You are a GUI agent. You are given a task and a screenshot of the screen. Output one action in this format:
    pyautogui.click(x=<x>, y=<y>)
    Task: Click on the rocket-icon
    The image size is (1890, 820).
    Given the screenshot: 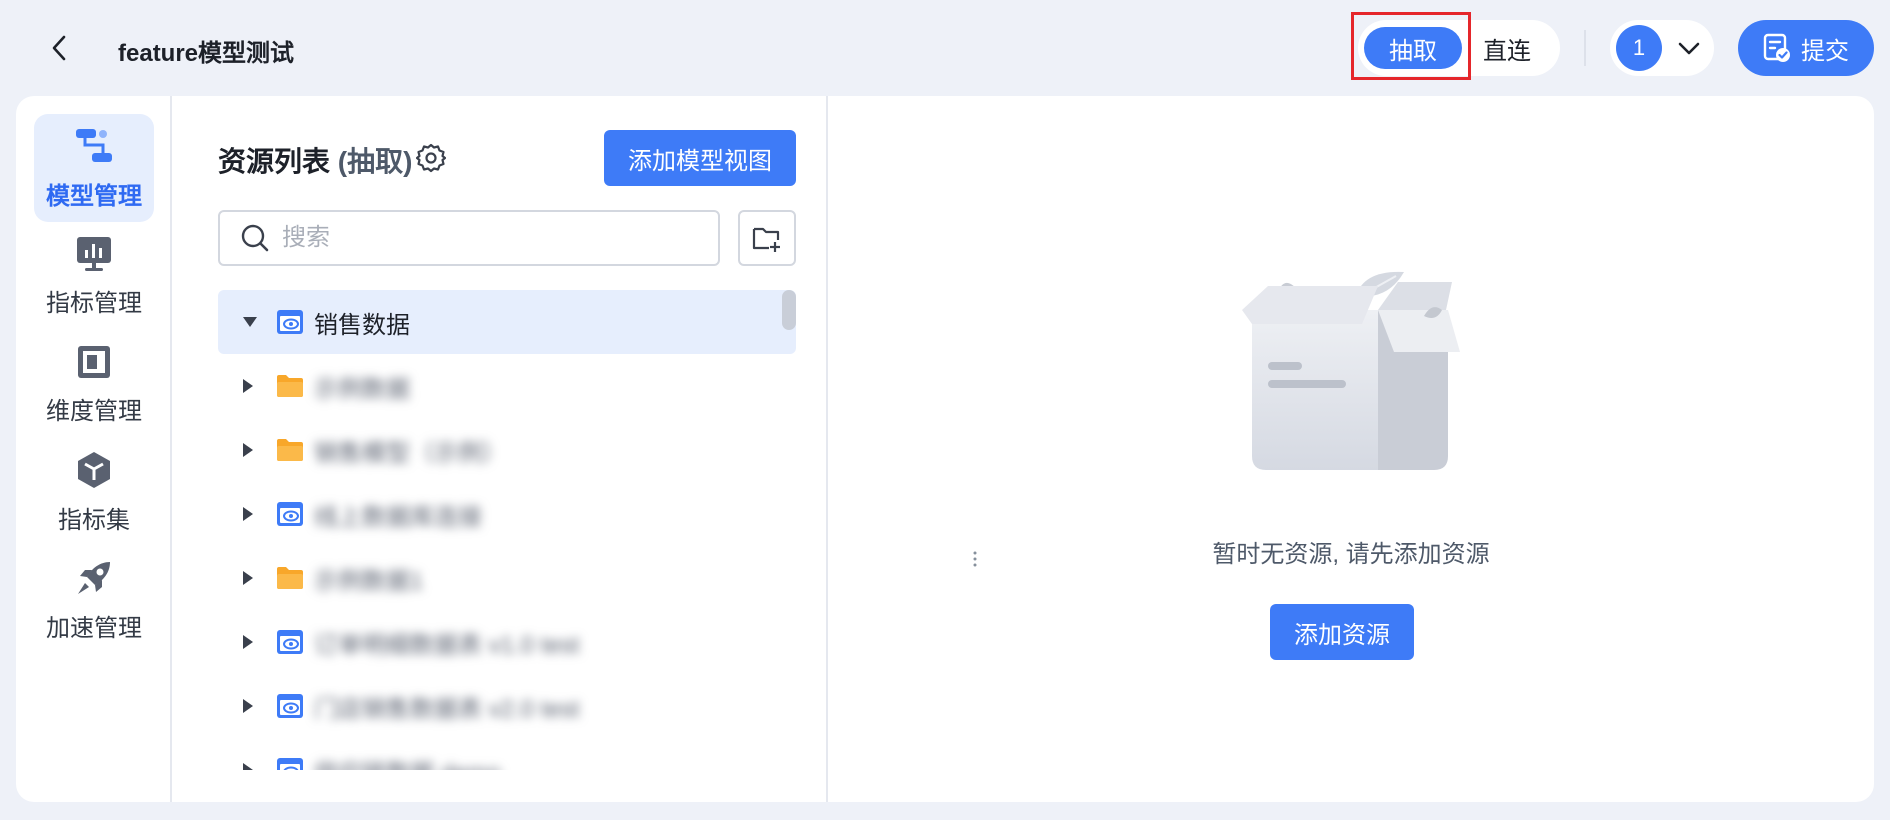 What is the action you would take?
    pyautogui.click(x=94, y=577)
    